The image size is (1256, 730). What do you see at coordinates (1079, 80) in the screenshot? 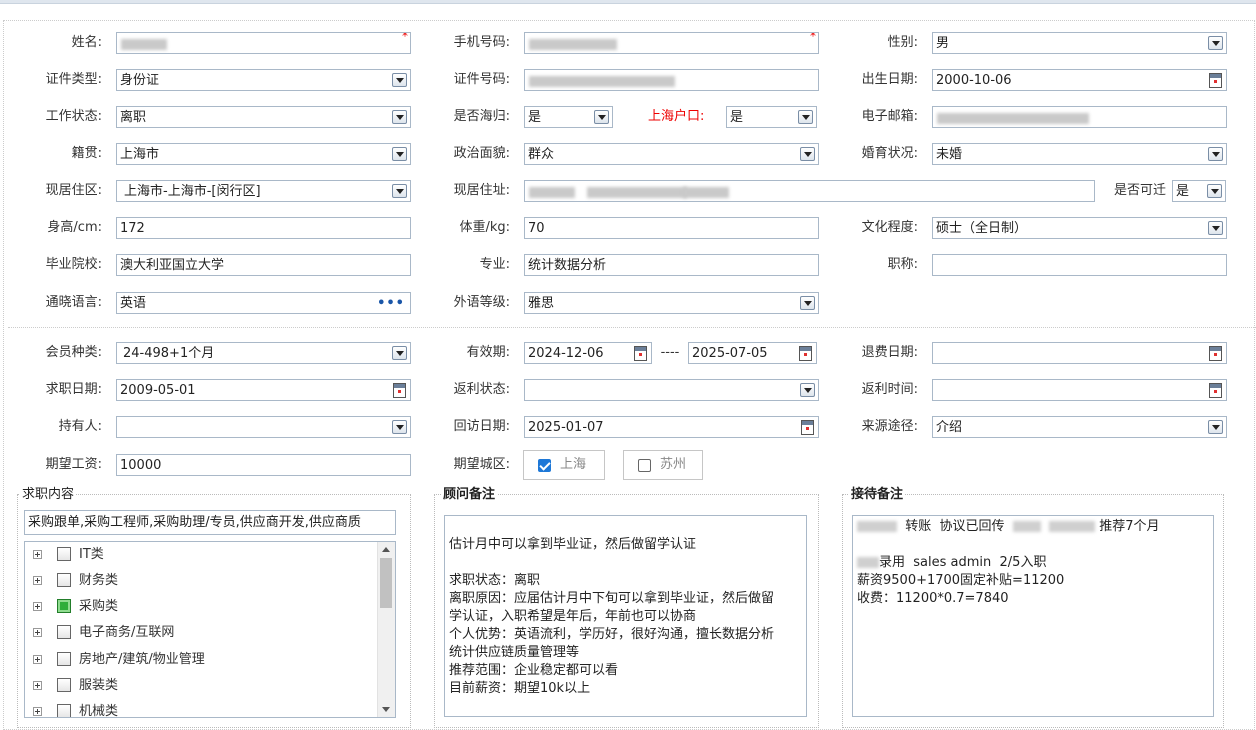
I see `birth-date-field: 2000-10-06` at bounding box center [1079, 80].